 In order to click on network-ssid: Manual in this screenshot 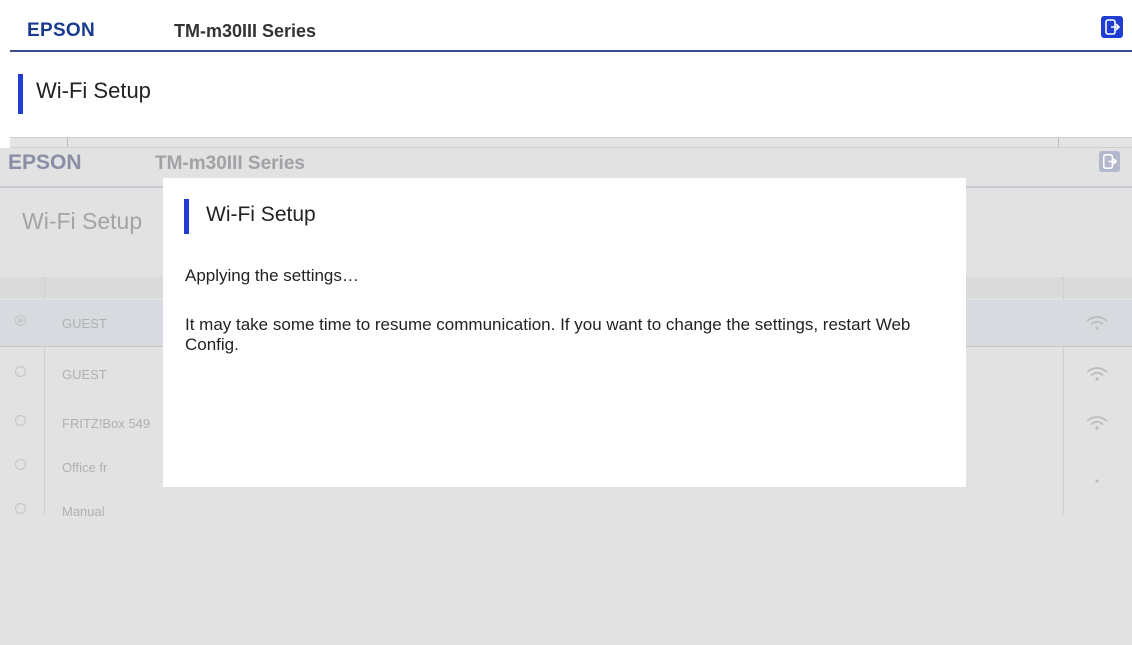, I will do `click(83, 511)`.